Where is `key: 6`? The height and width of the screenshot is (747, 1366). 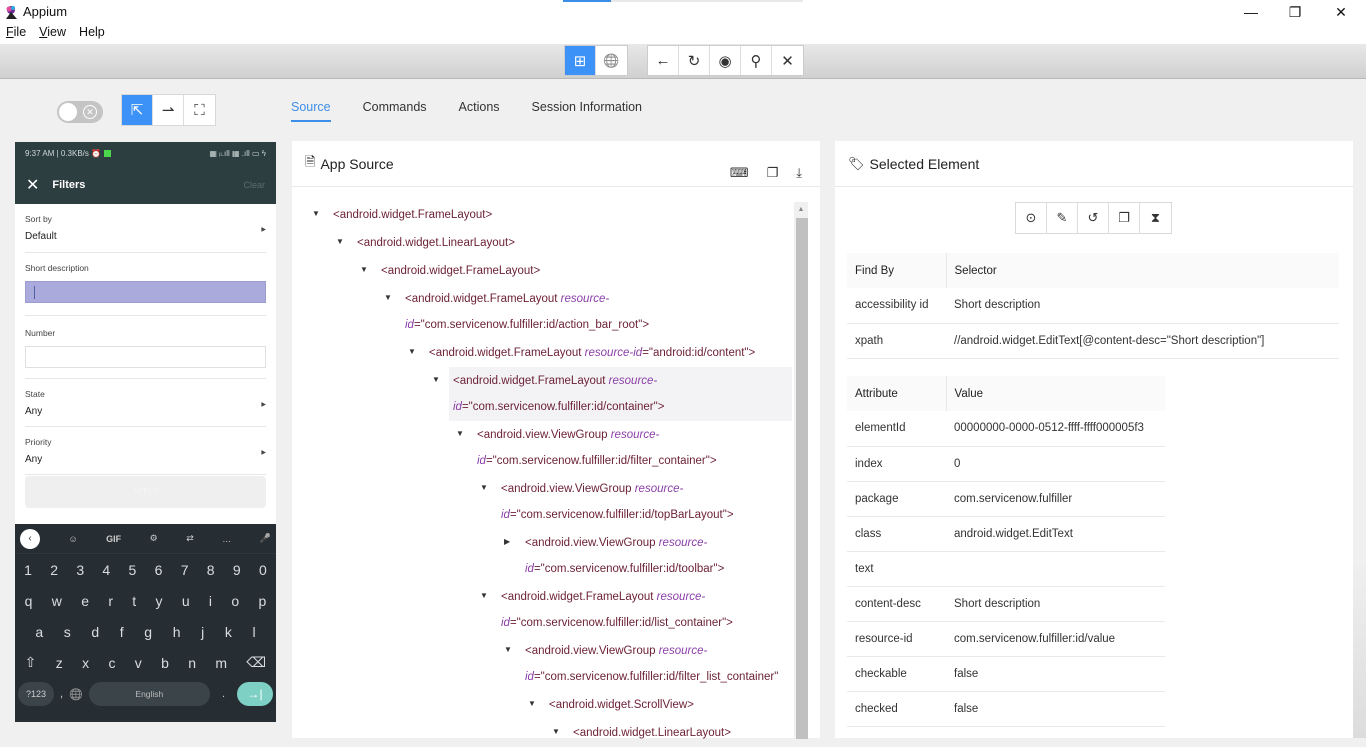
key: 6 is located at coordinates (159, 570).